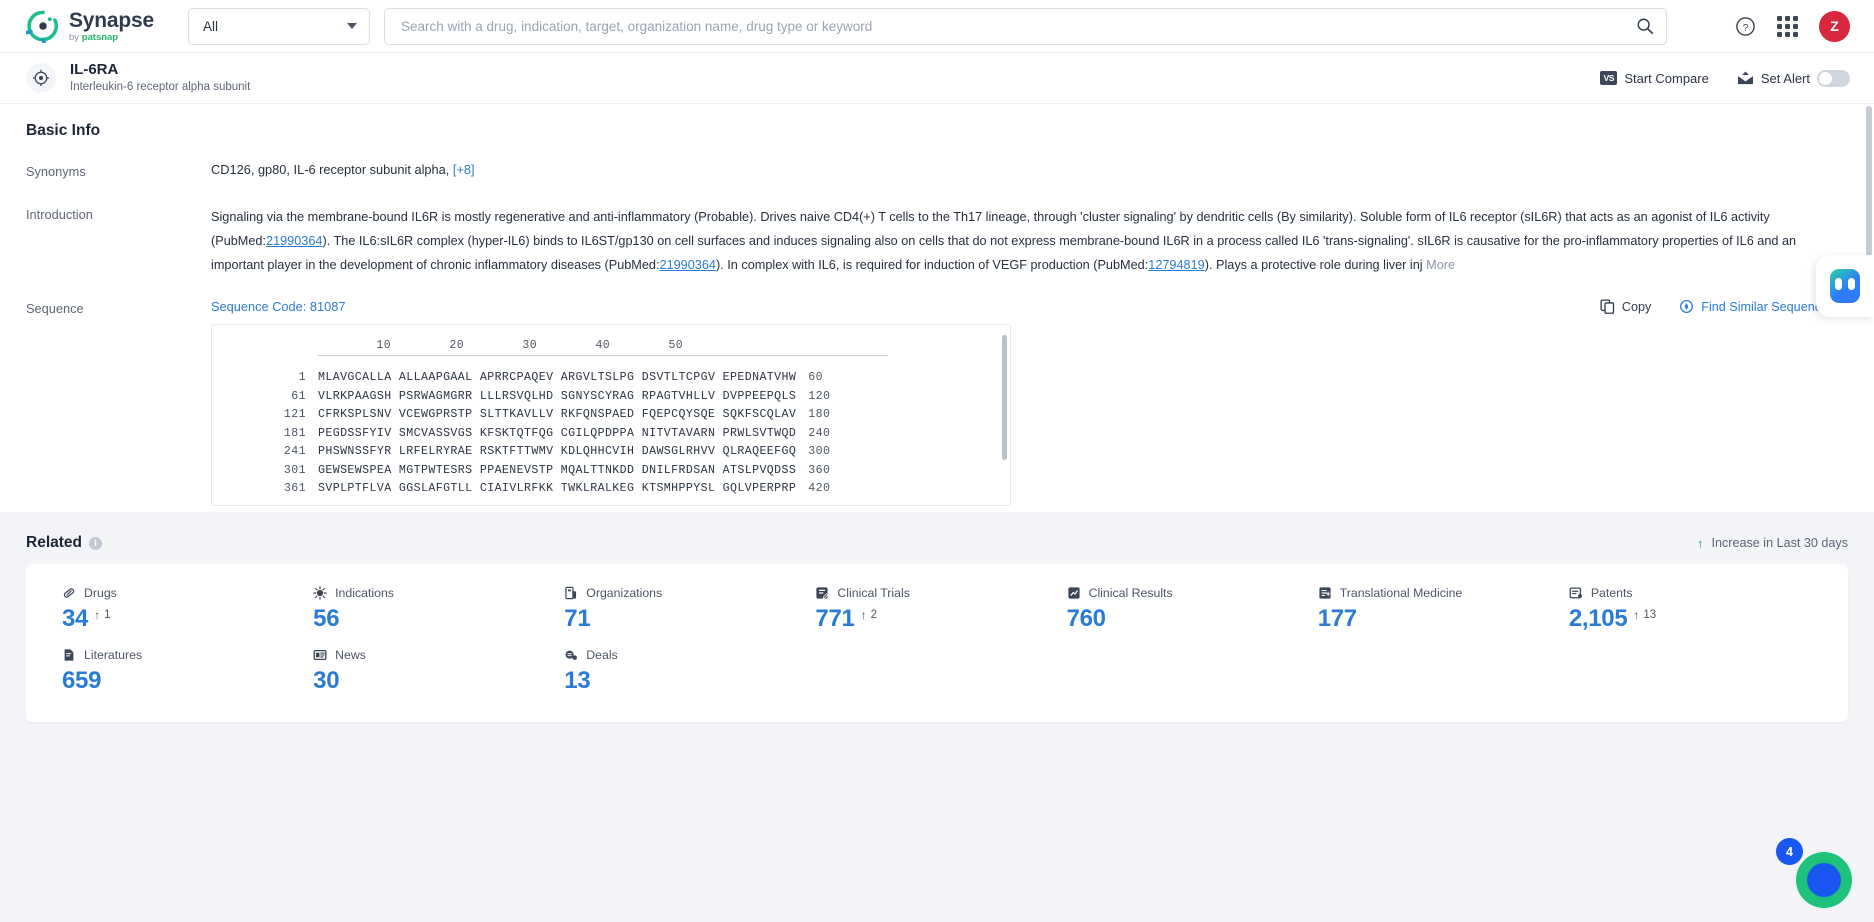 This screenshot has width=1874, height=922. Describe the element at coordinates (1650, 615) in the screenshot. I see `stat-delta-value: 13` at that location.